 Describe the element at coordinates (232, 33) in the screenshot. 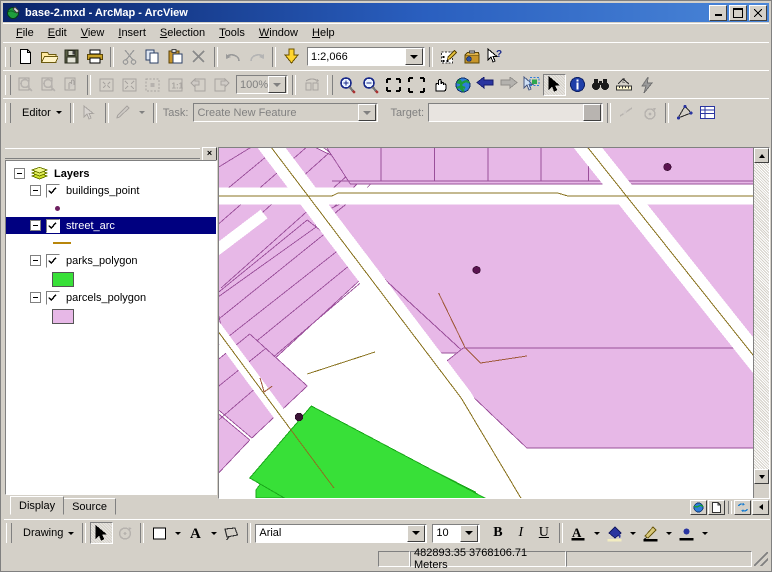

I see `menu-tools: Tools` at that location.